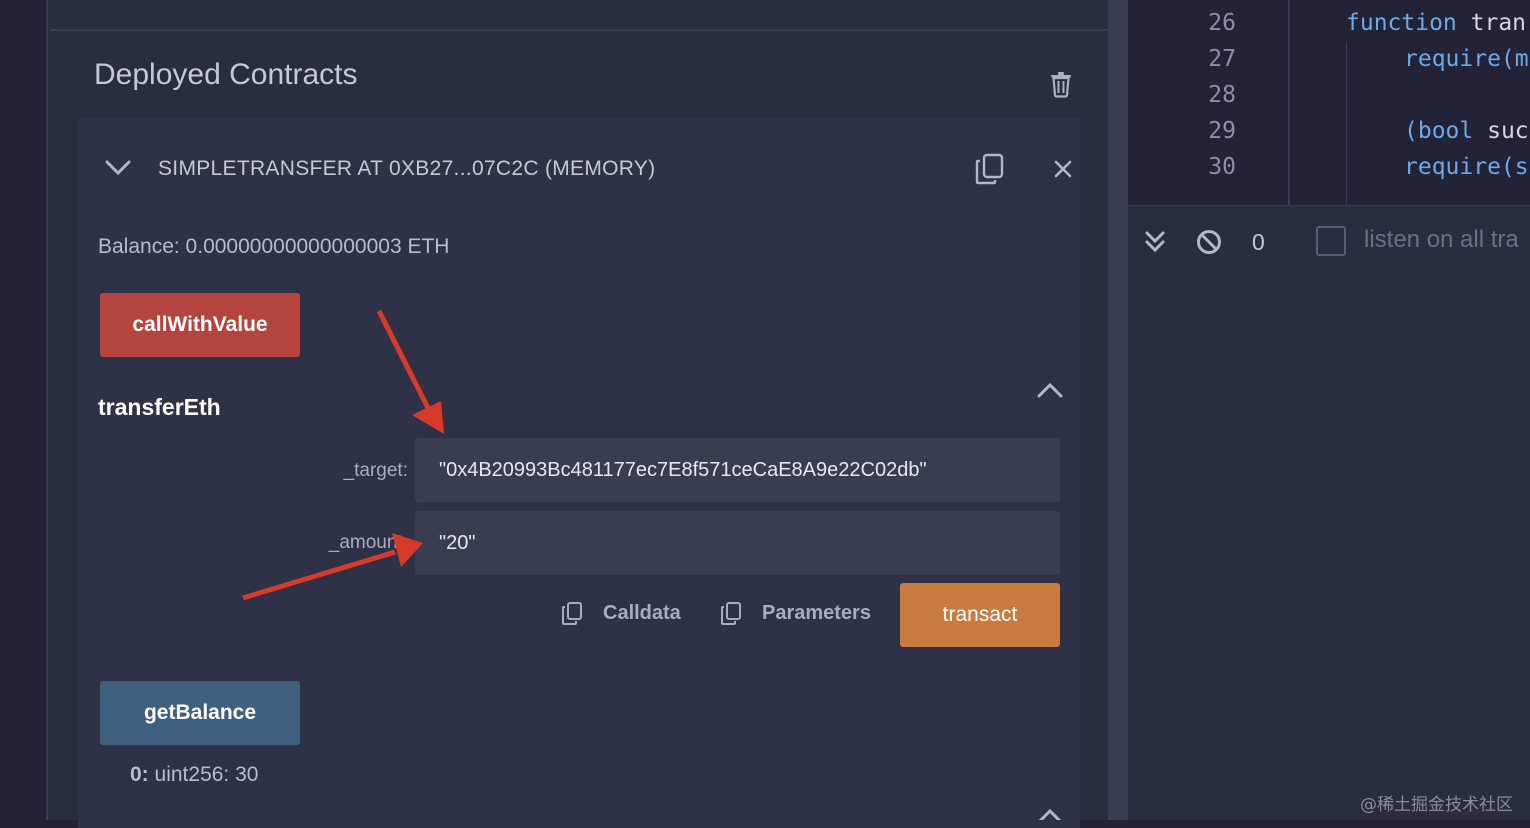  I want to click on listen-label: listen on all tra, so click(1441, 239).